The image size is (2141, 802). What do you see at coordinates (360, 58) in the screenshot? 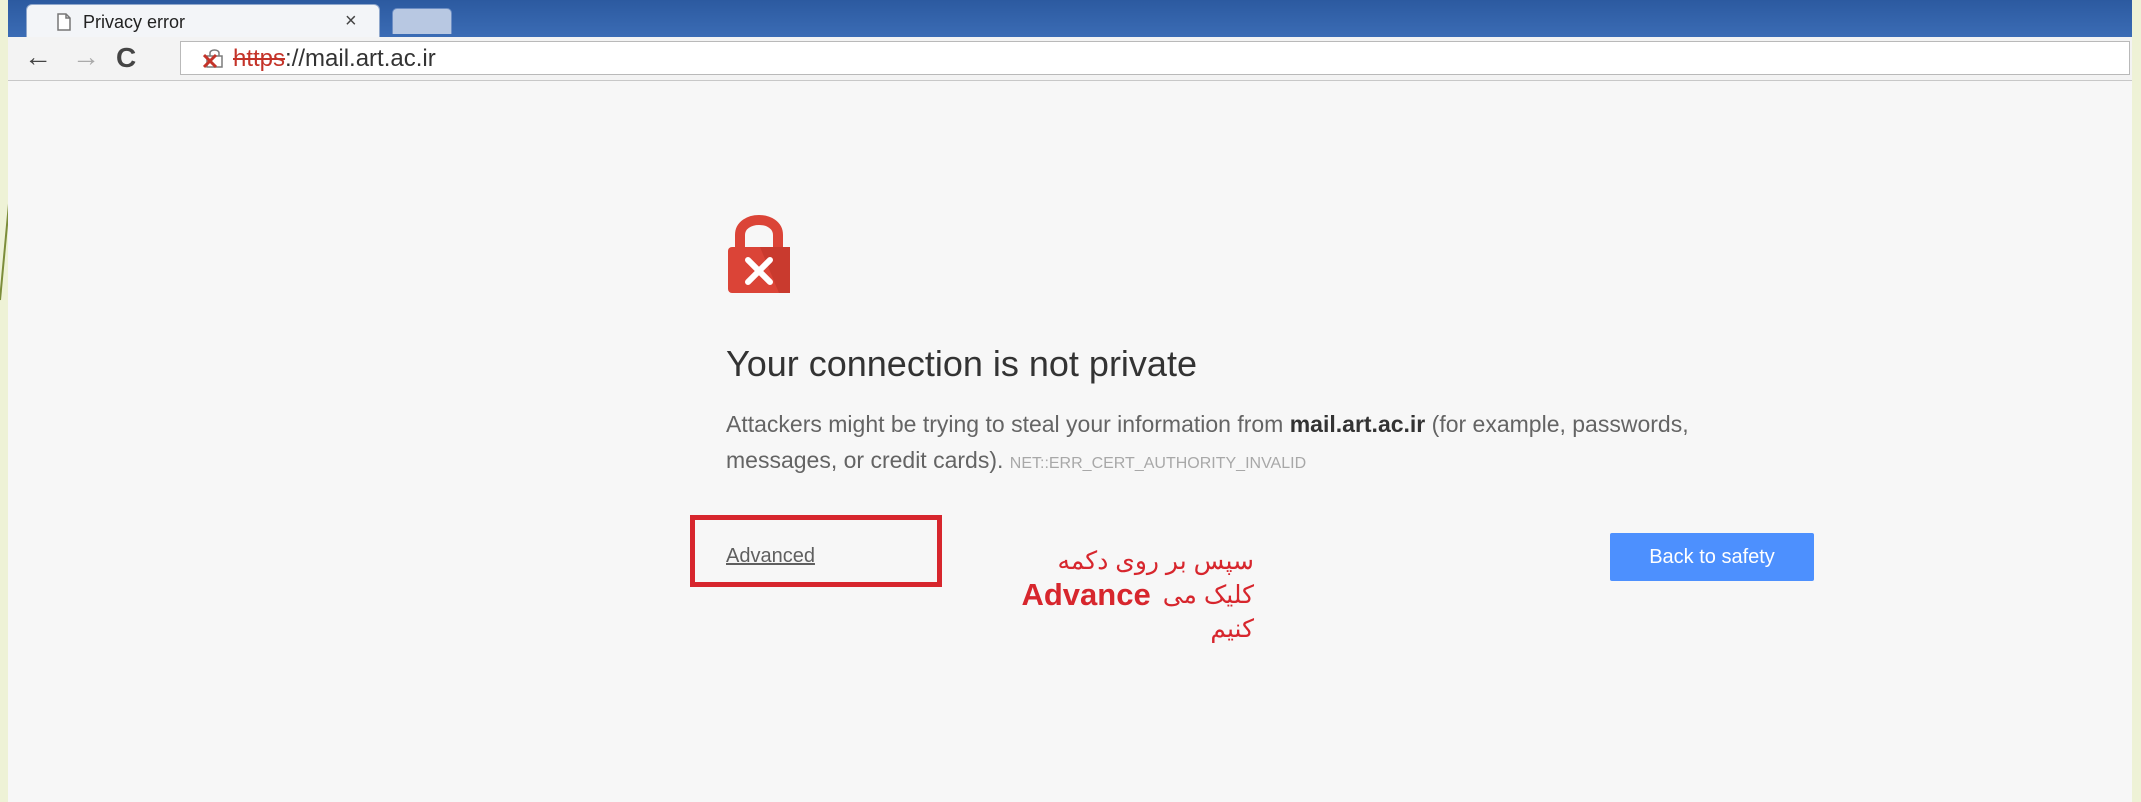
I see `url-host: ://mail.art.ac.ir` at bounding box center [360, 58].